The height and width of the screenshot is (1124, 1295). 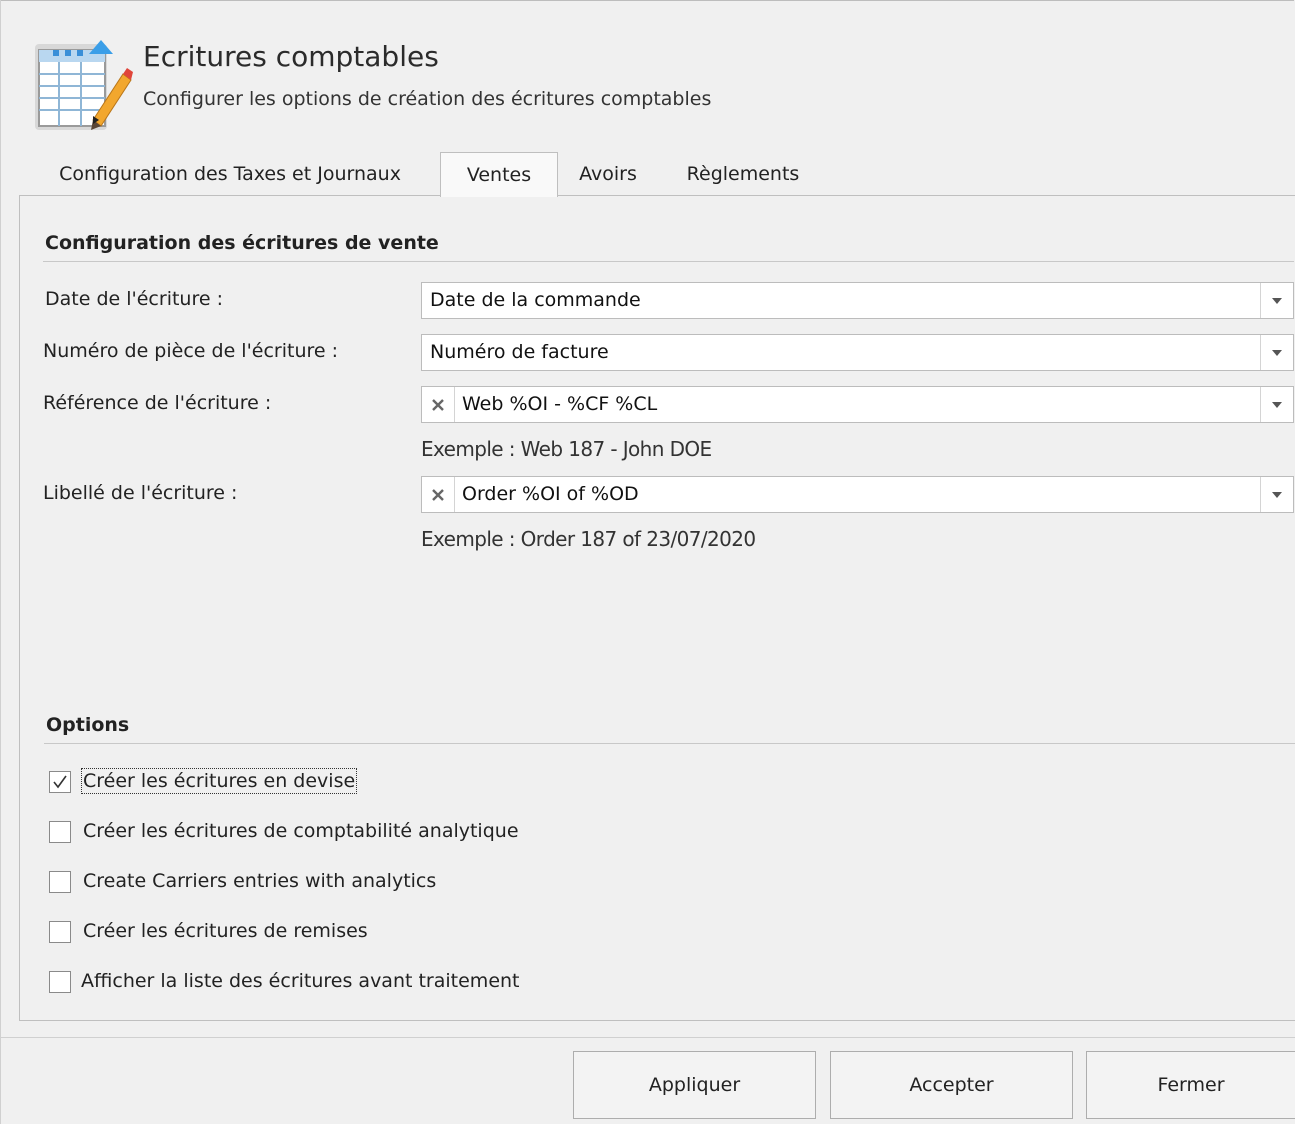 What do you see at coordinates (857, 404) in the screenshot?
I see `reference-combo: Web %OI - %CF %CL` at bounding box center [857, 404].